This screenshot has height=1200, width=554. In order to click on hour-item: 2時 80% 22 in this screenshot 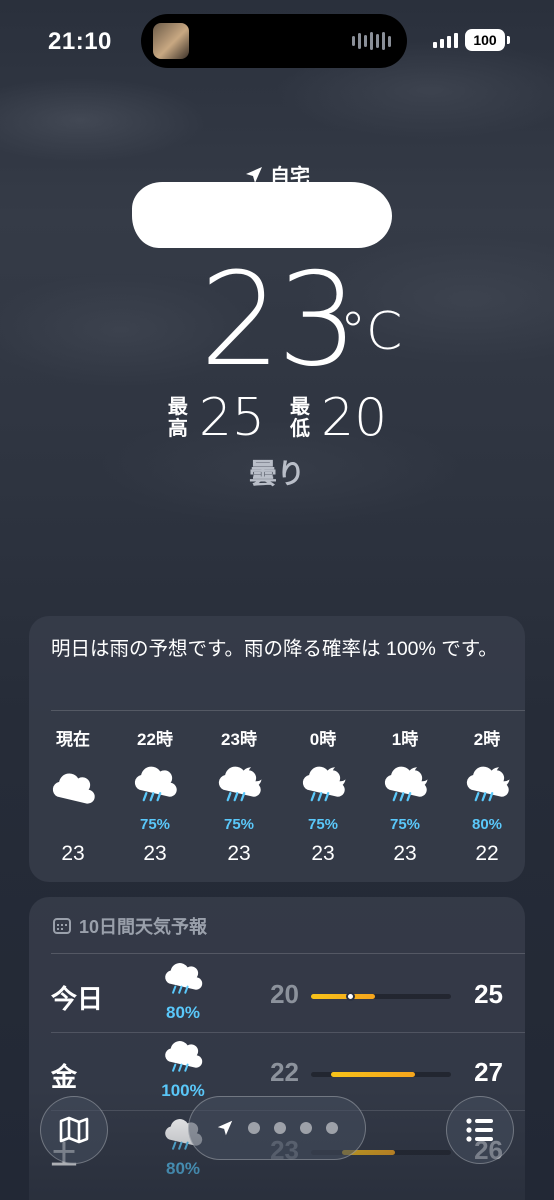, I will do `click(487, 797)`.